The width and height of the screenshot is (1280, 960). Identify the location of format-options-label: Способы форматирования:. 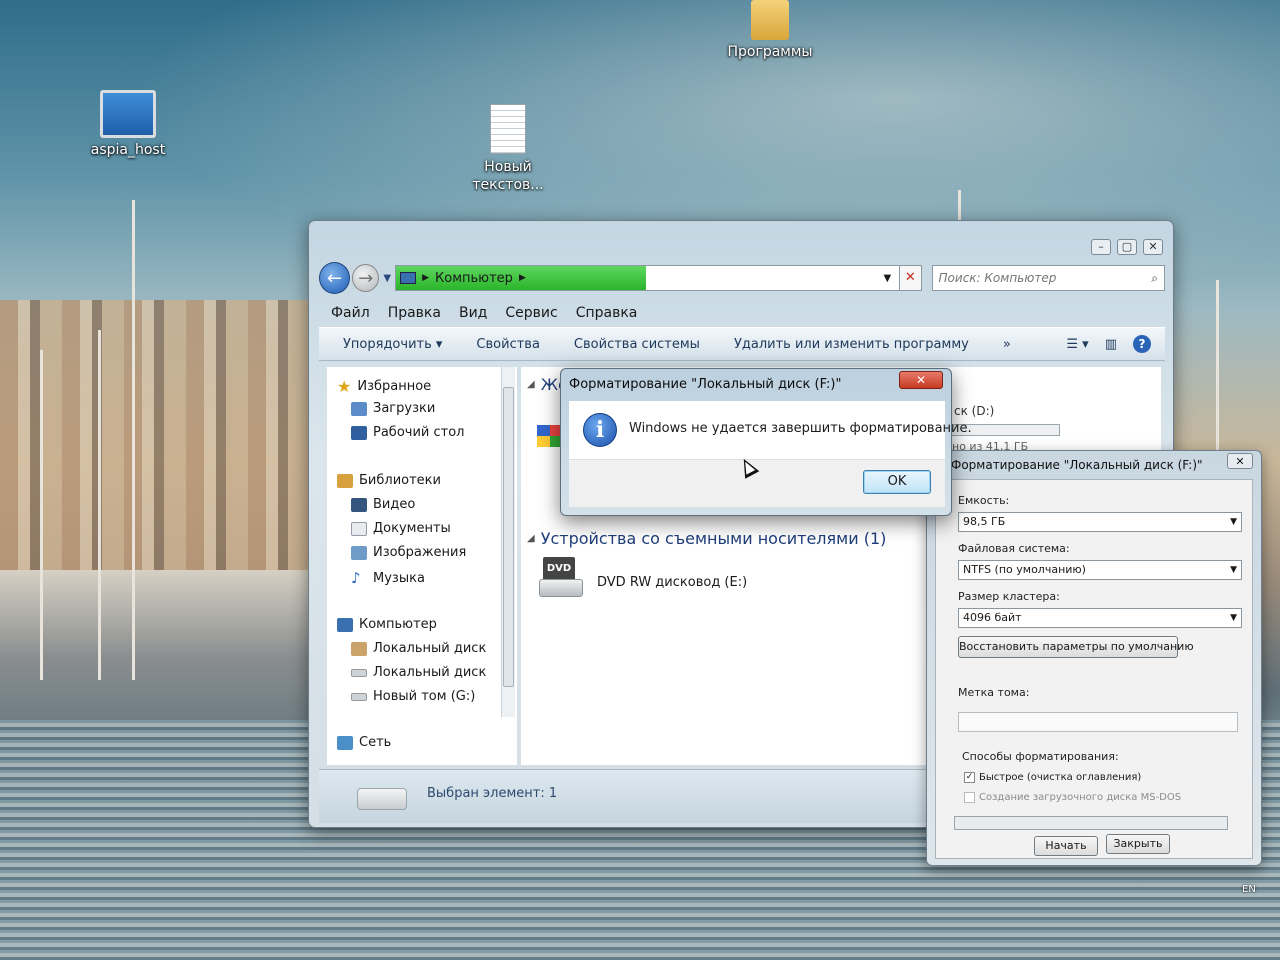
(1040, 756).